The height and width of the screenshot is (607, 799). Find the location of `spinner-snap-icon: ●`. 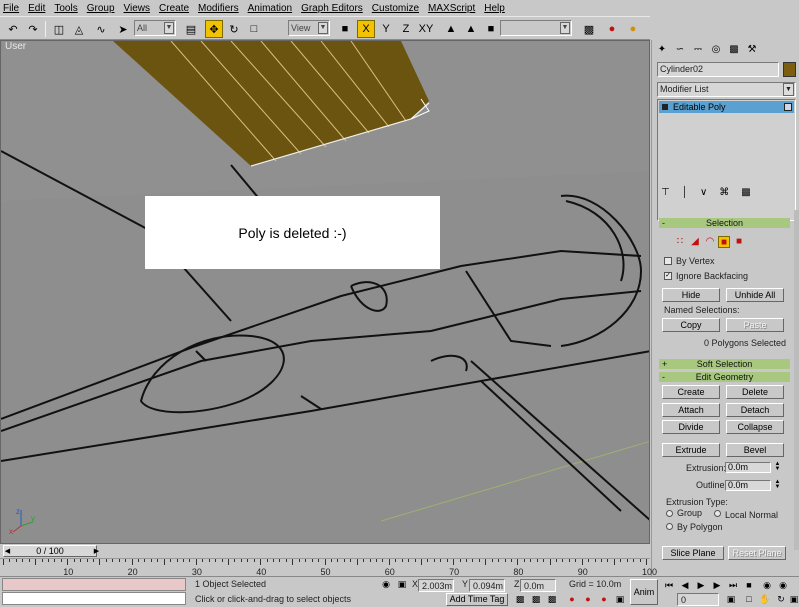

spinner-snap-icon: ● is located at coordinates (572, 599).